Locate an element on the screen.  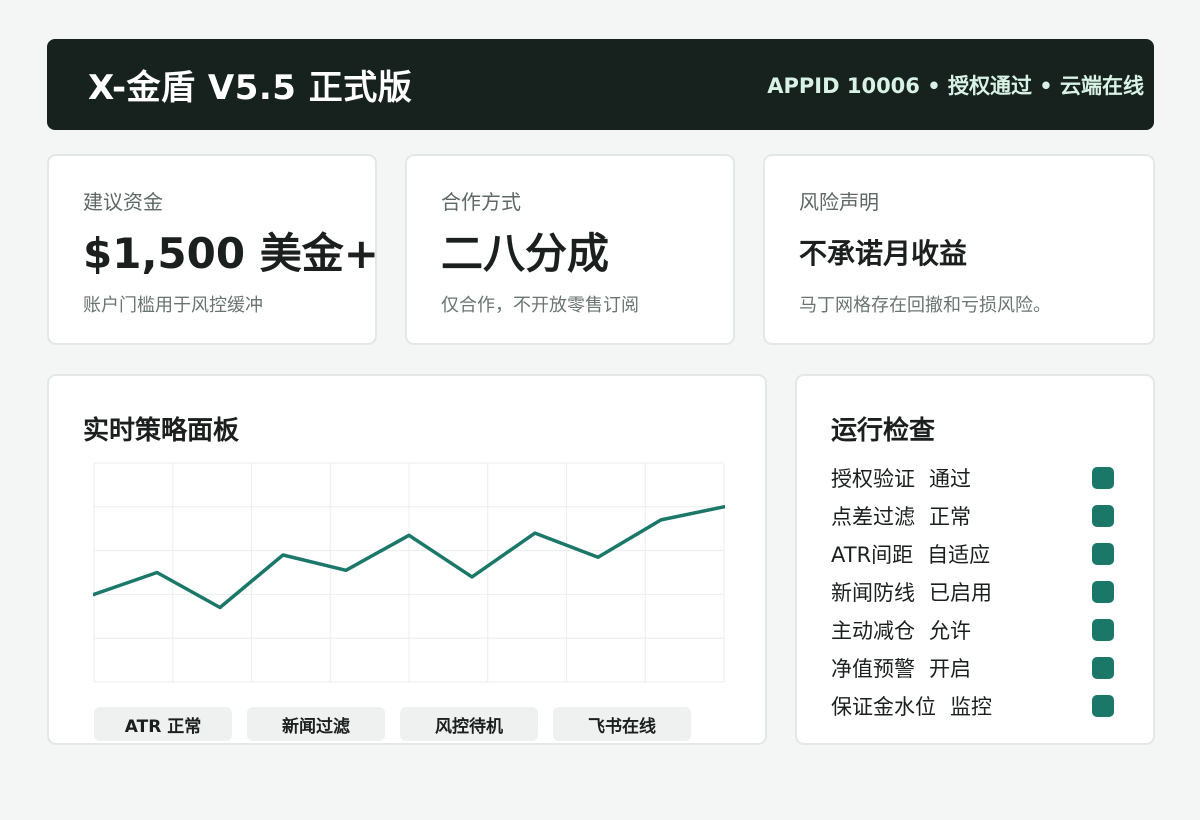
check-name: 净值预警 is located at coordinates (873, 669).